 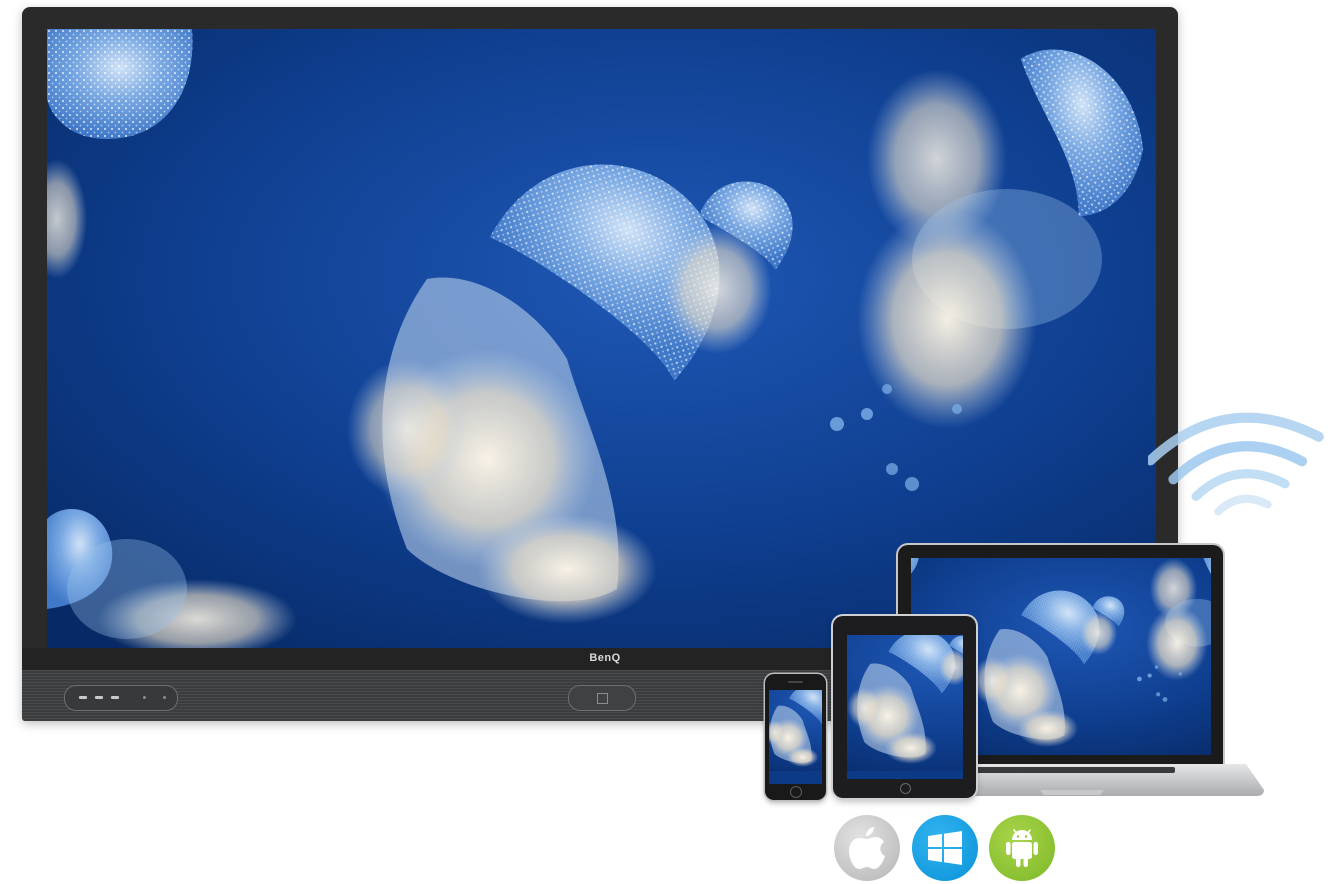 I want to click on tablet-home-button, so click(x=905, y=788).